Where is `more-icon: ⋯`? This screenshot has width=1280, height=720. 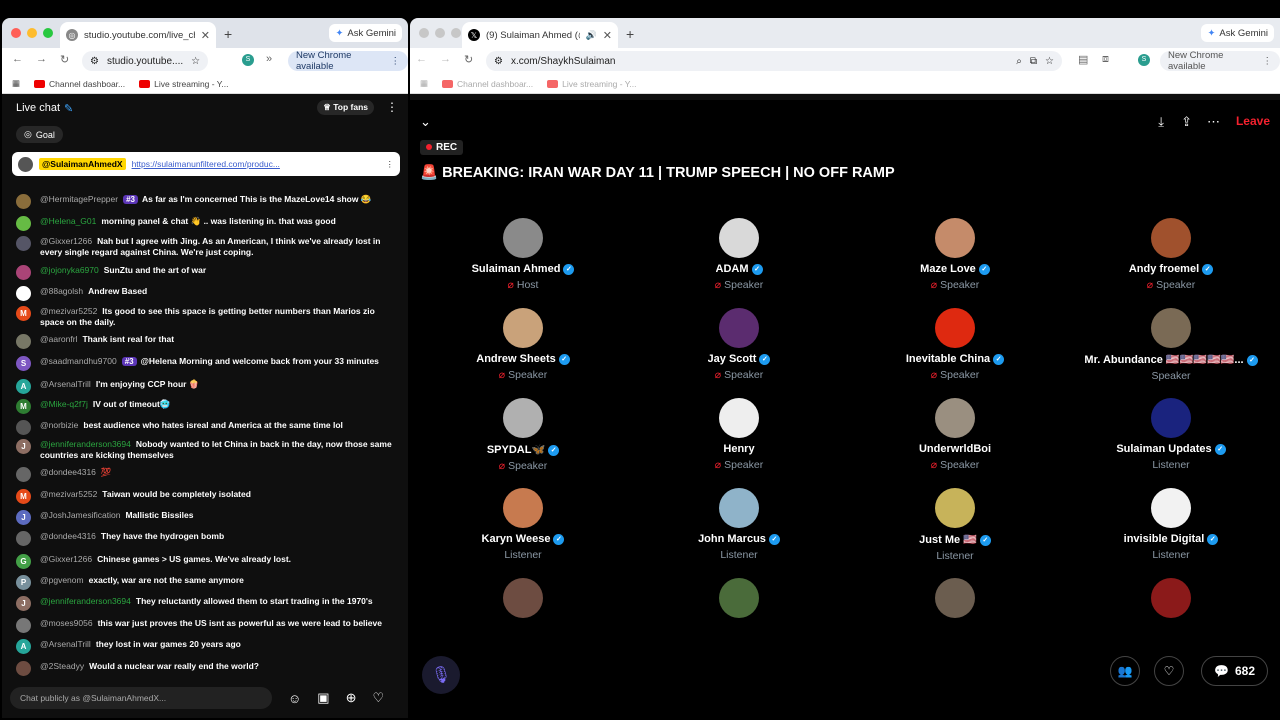 more-icon: ⋯ is located at coordinates (1213, 122).